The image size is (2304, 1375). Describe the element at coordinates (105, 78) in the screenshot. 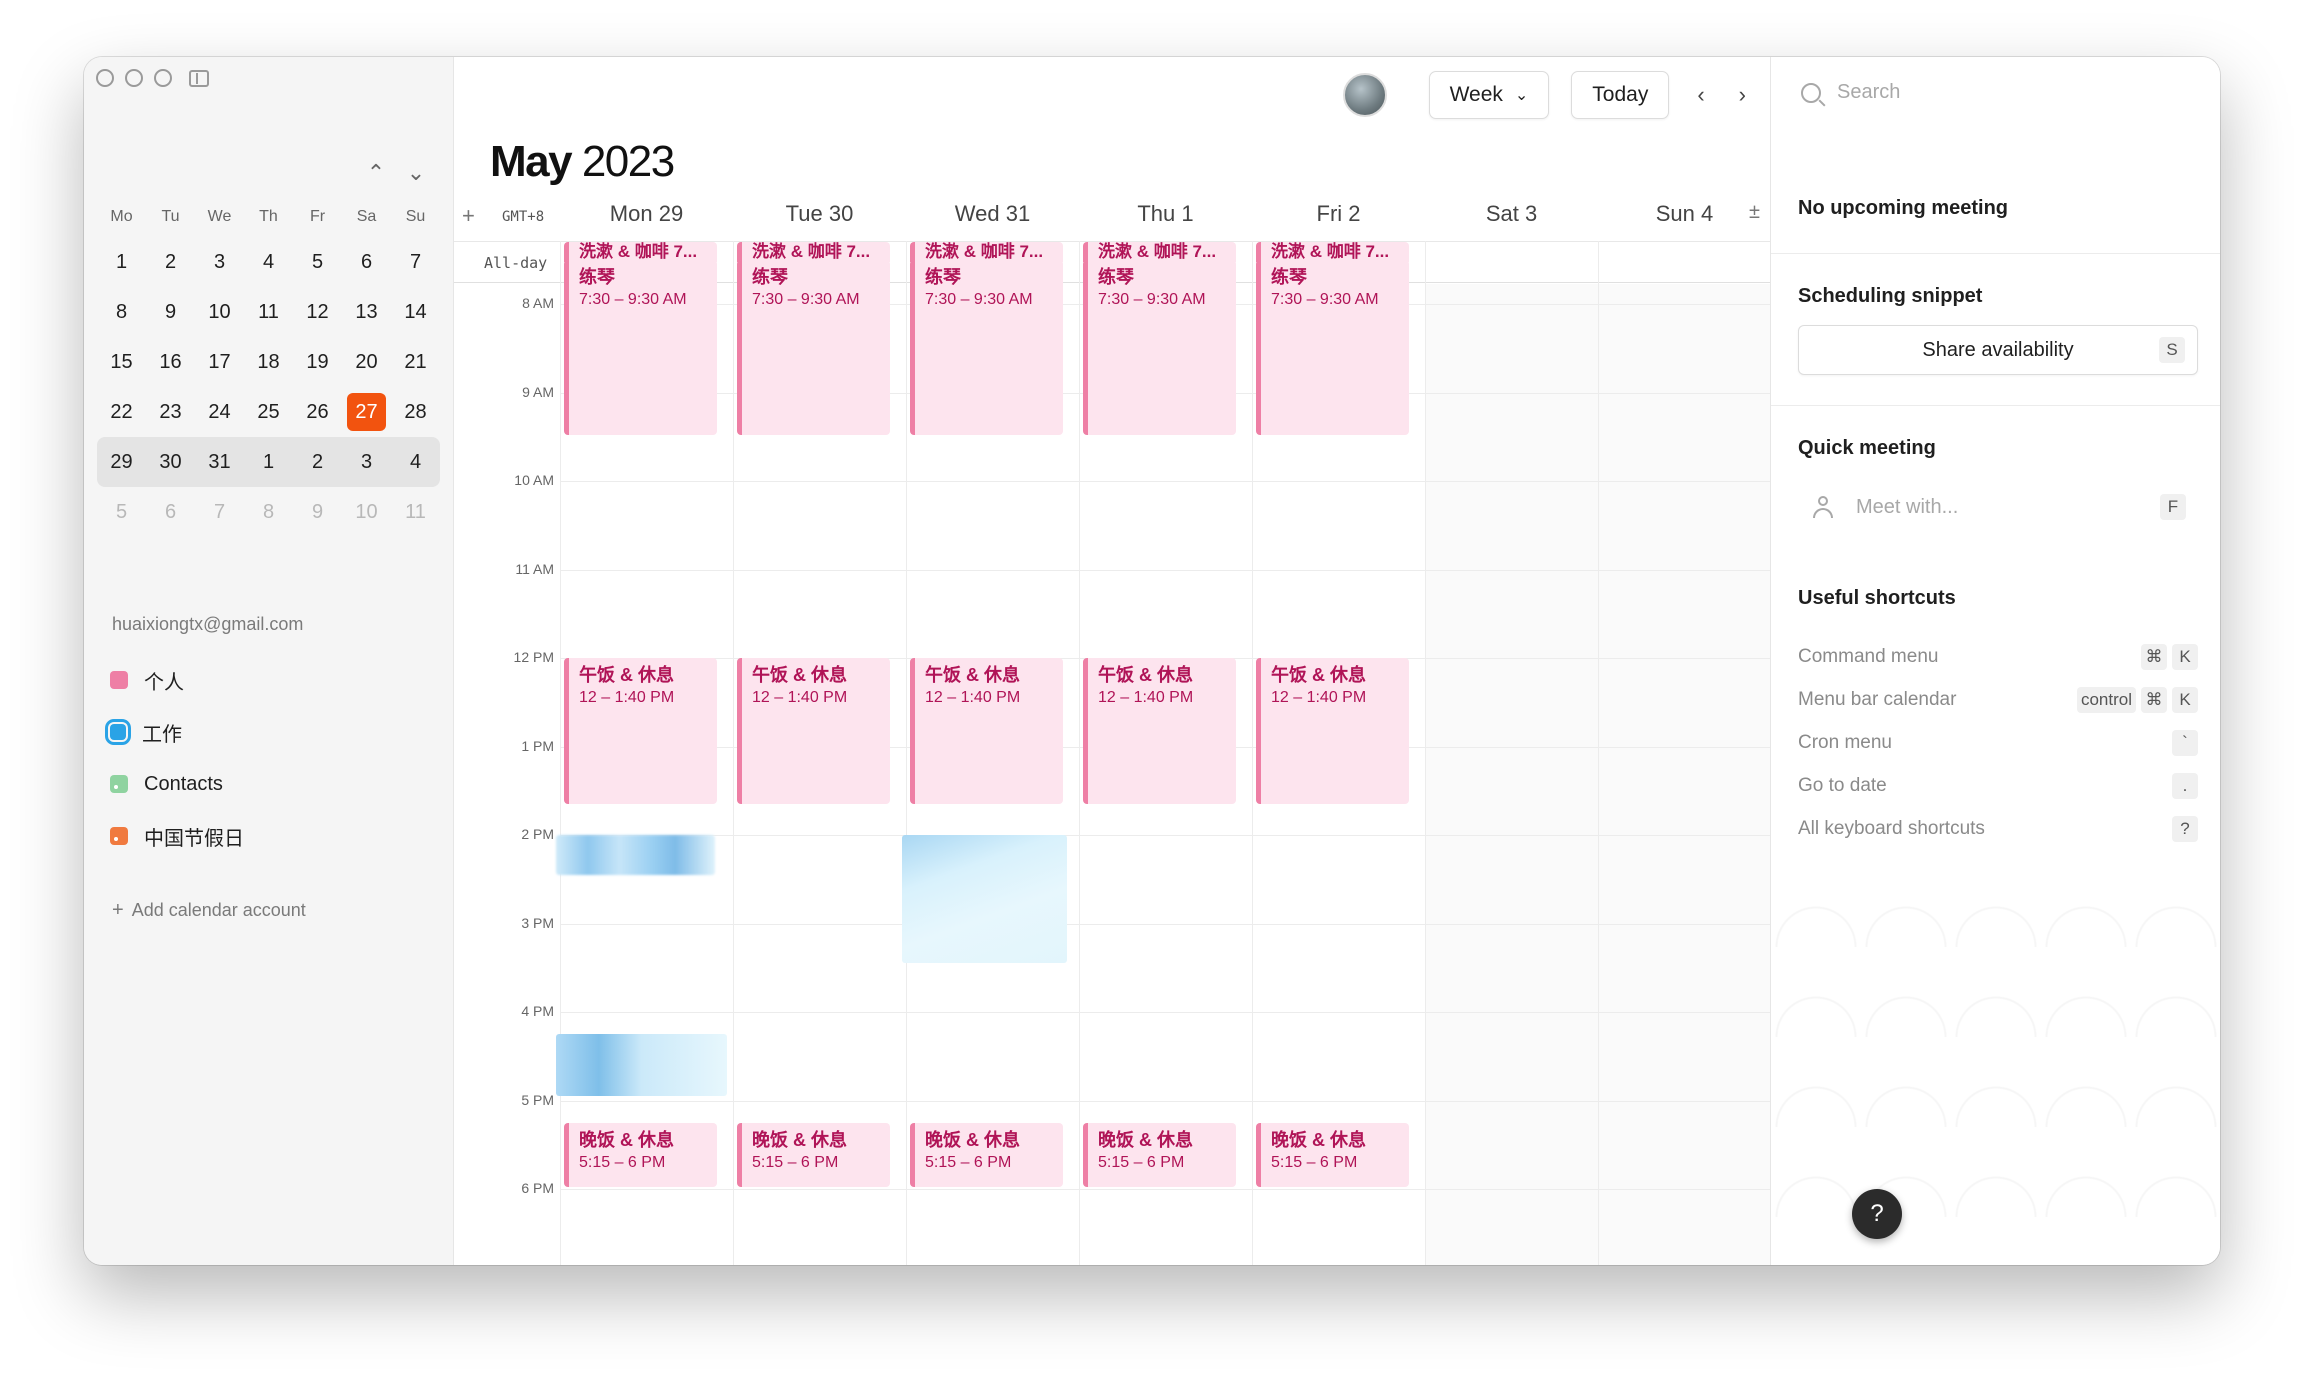

I see `close-window-button` at that location.